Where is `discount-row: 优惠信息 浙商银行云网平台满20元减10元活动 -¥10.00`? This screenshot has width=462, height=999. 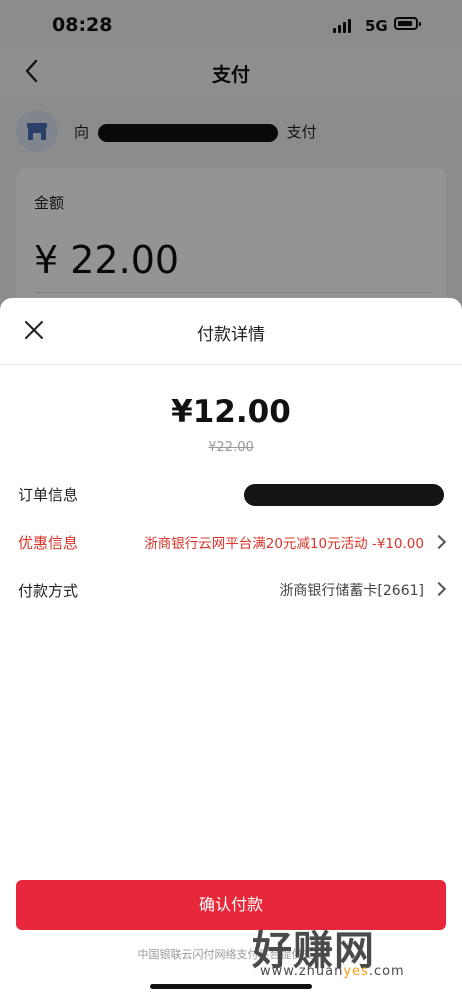 discount-row: 优惠信息 浙商银行云网平台满20元减10元活动 -¥10.00 is located at coordinates (232, 544).